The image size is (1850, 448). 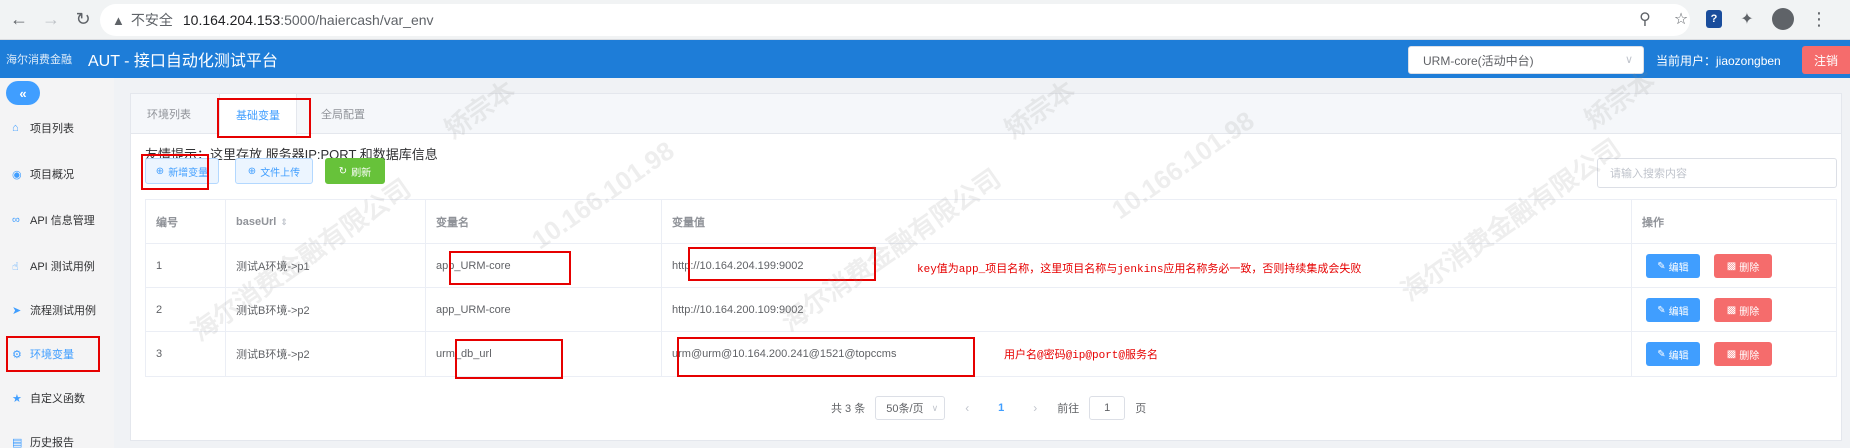 I want to click on browser-actions: ⚲ ☆ ? ✦ ⋮, so click(x=1732, y=19).